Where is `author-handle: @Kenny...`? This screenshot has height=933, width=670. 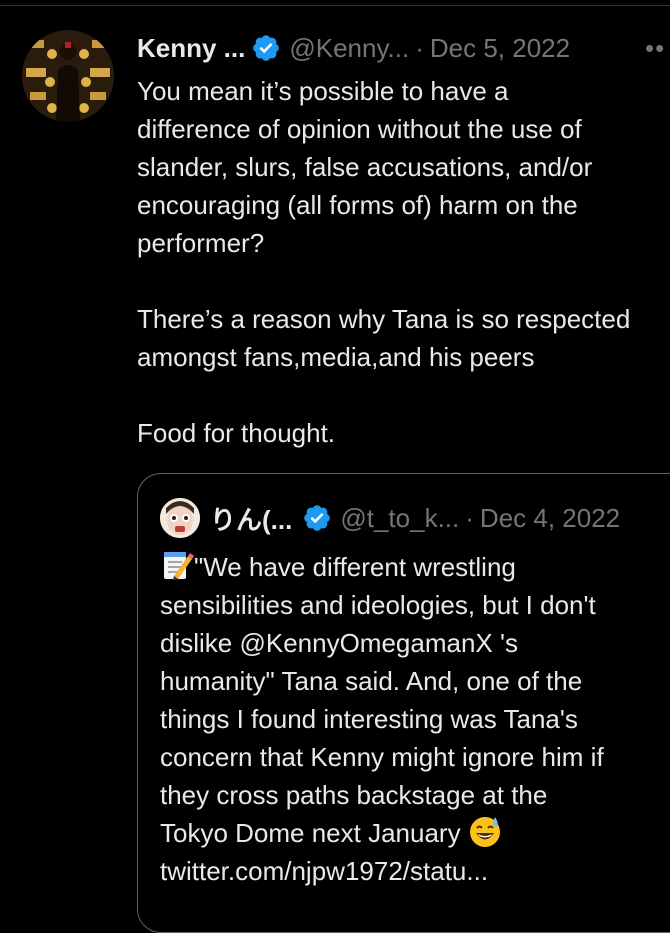 author-handle: @Kenny... is located at coordinates (349, 48).